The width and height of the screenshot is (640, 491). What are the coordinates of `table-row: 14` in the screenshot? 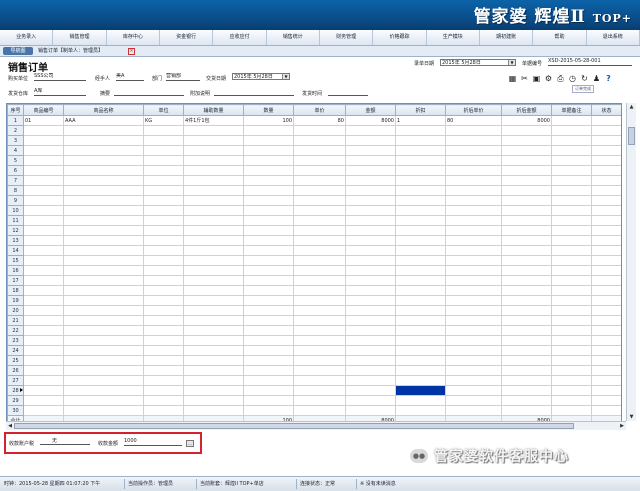 It's located at (314, 250).